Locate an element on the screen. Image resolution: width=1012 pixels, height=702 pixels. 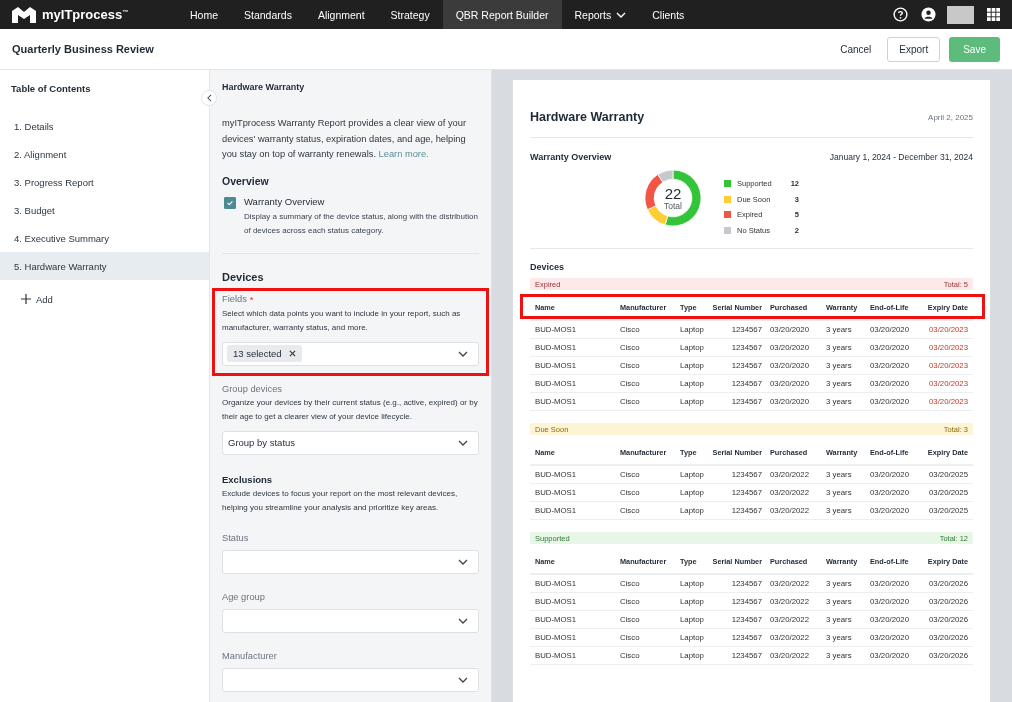
checkmark-icon is located at coordinates (230, 202).